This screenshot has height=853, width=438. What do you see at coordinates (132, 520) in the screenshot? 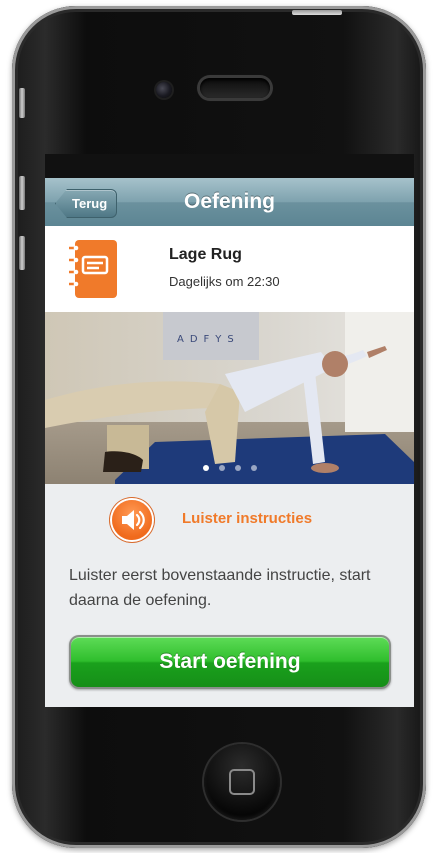
I see `speaker-icon` at bounding box center [132, 520].